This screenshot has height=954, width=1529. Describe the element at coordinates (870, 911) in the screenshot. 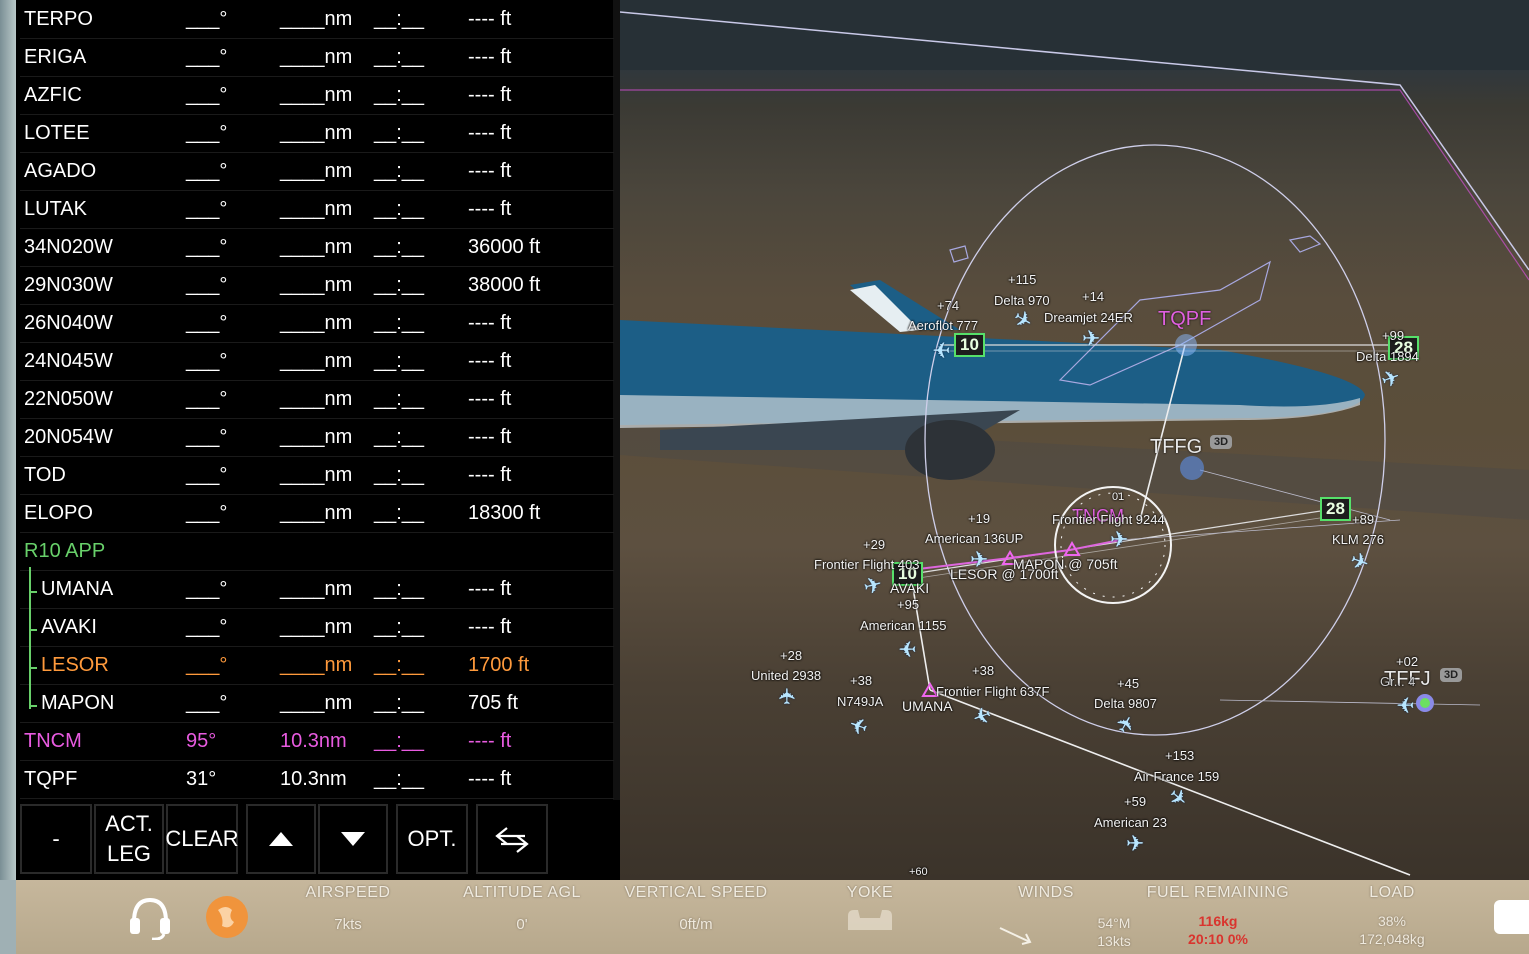

I see `yoke-gauge: YOKE` at that location.